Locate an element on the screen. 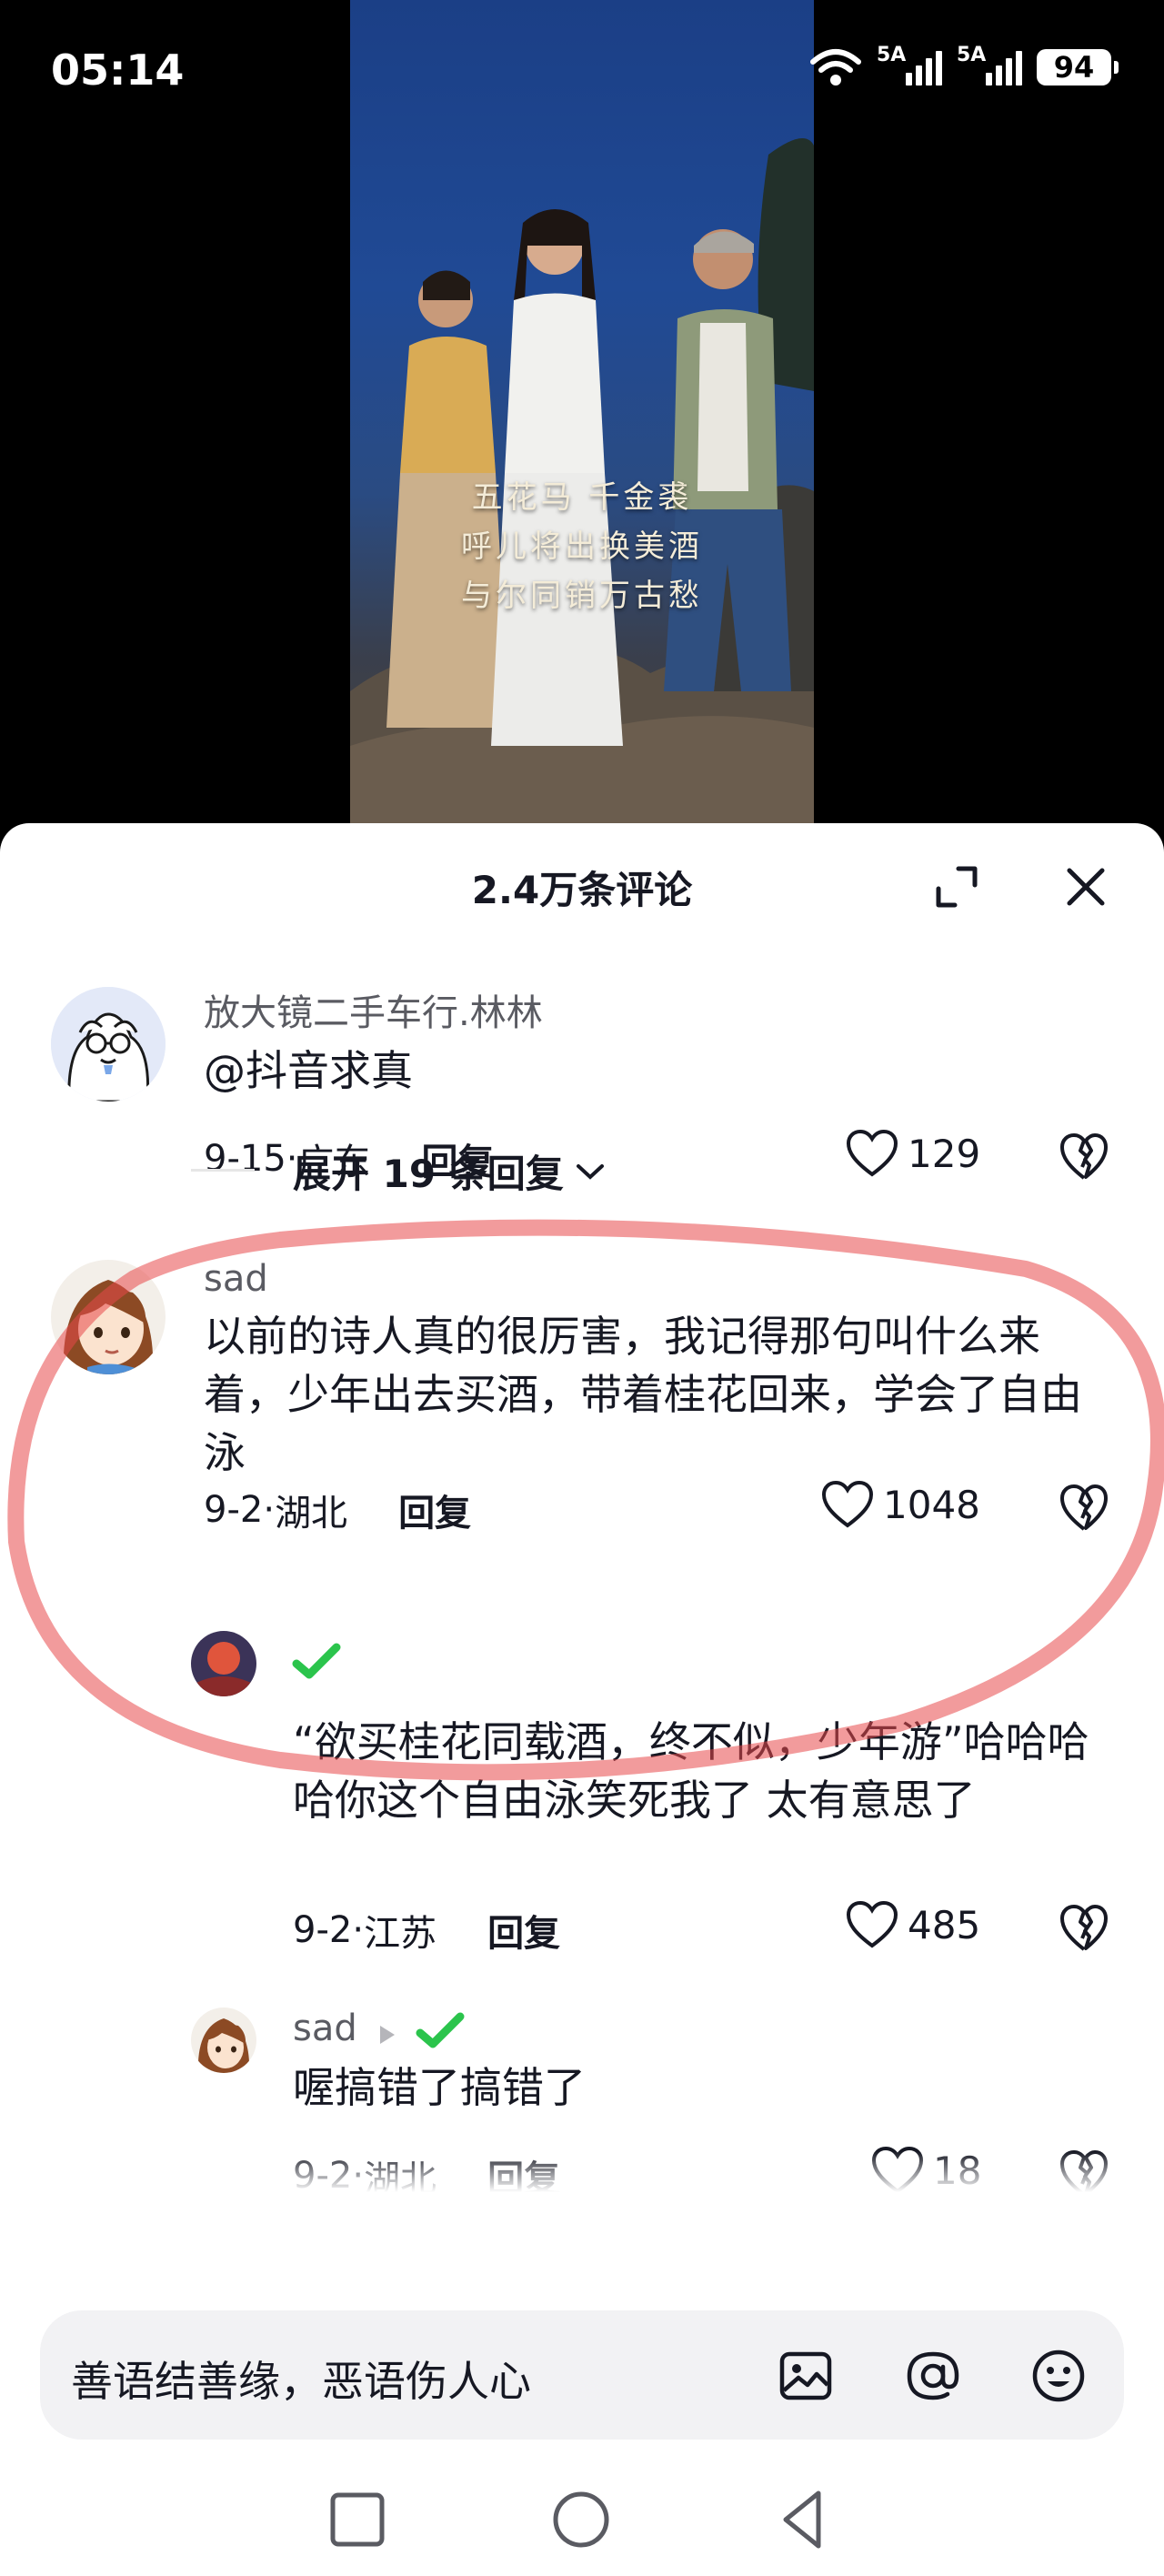 The width and height of the screenshot is (1164, 2576). recent-apps-icon is located at coordinates (358, 2519).